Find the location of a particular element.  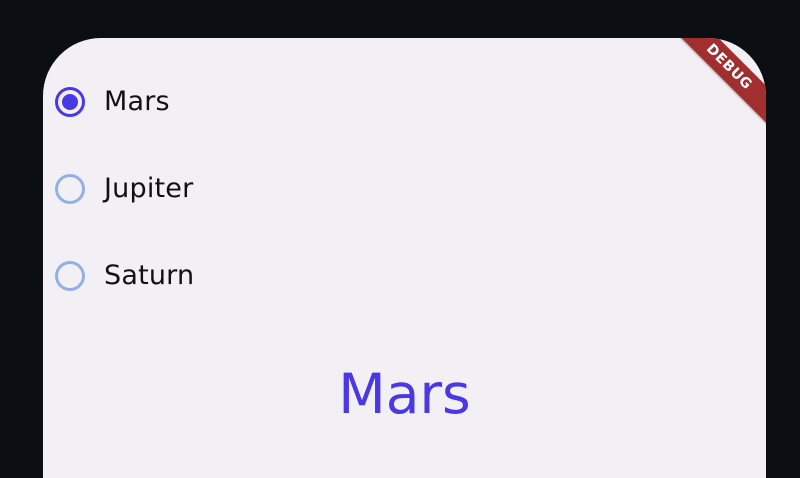

radio-option-mars: Mars is located at coordinates (173, 102).